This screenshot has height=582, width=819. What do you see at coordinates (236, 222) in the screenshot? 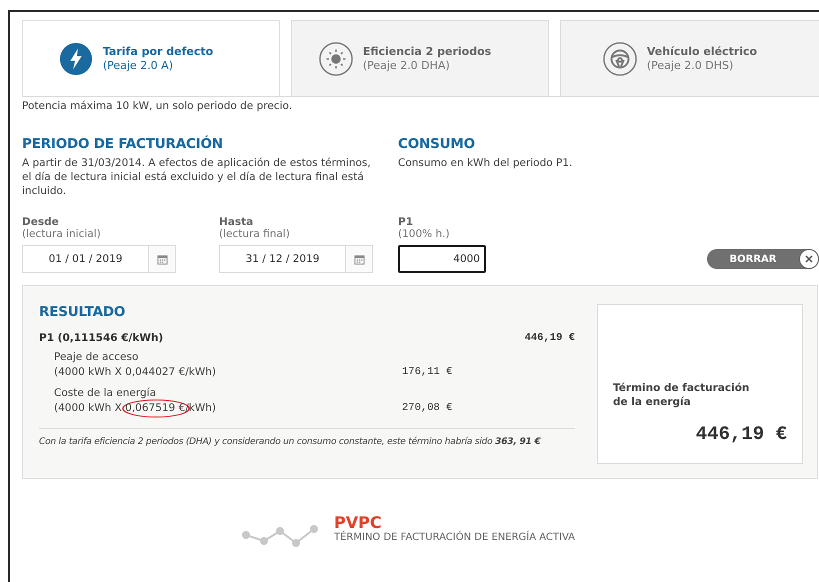
I see `field-label: Hasta` at bounding box center [236, 222].